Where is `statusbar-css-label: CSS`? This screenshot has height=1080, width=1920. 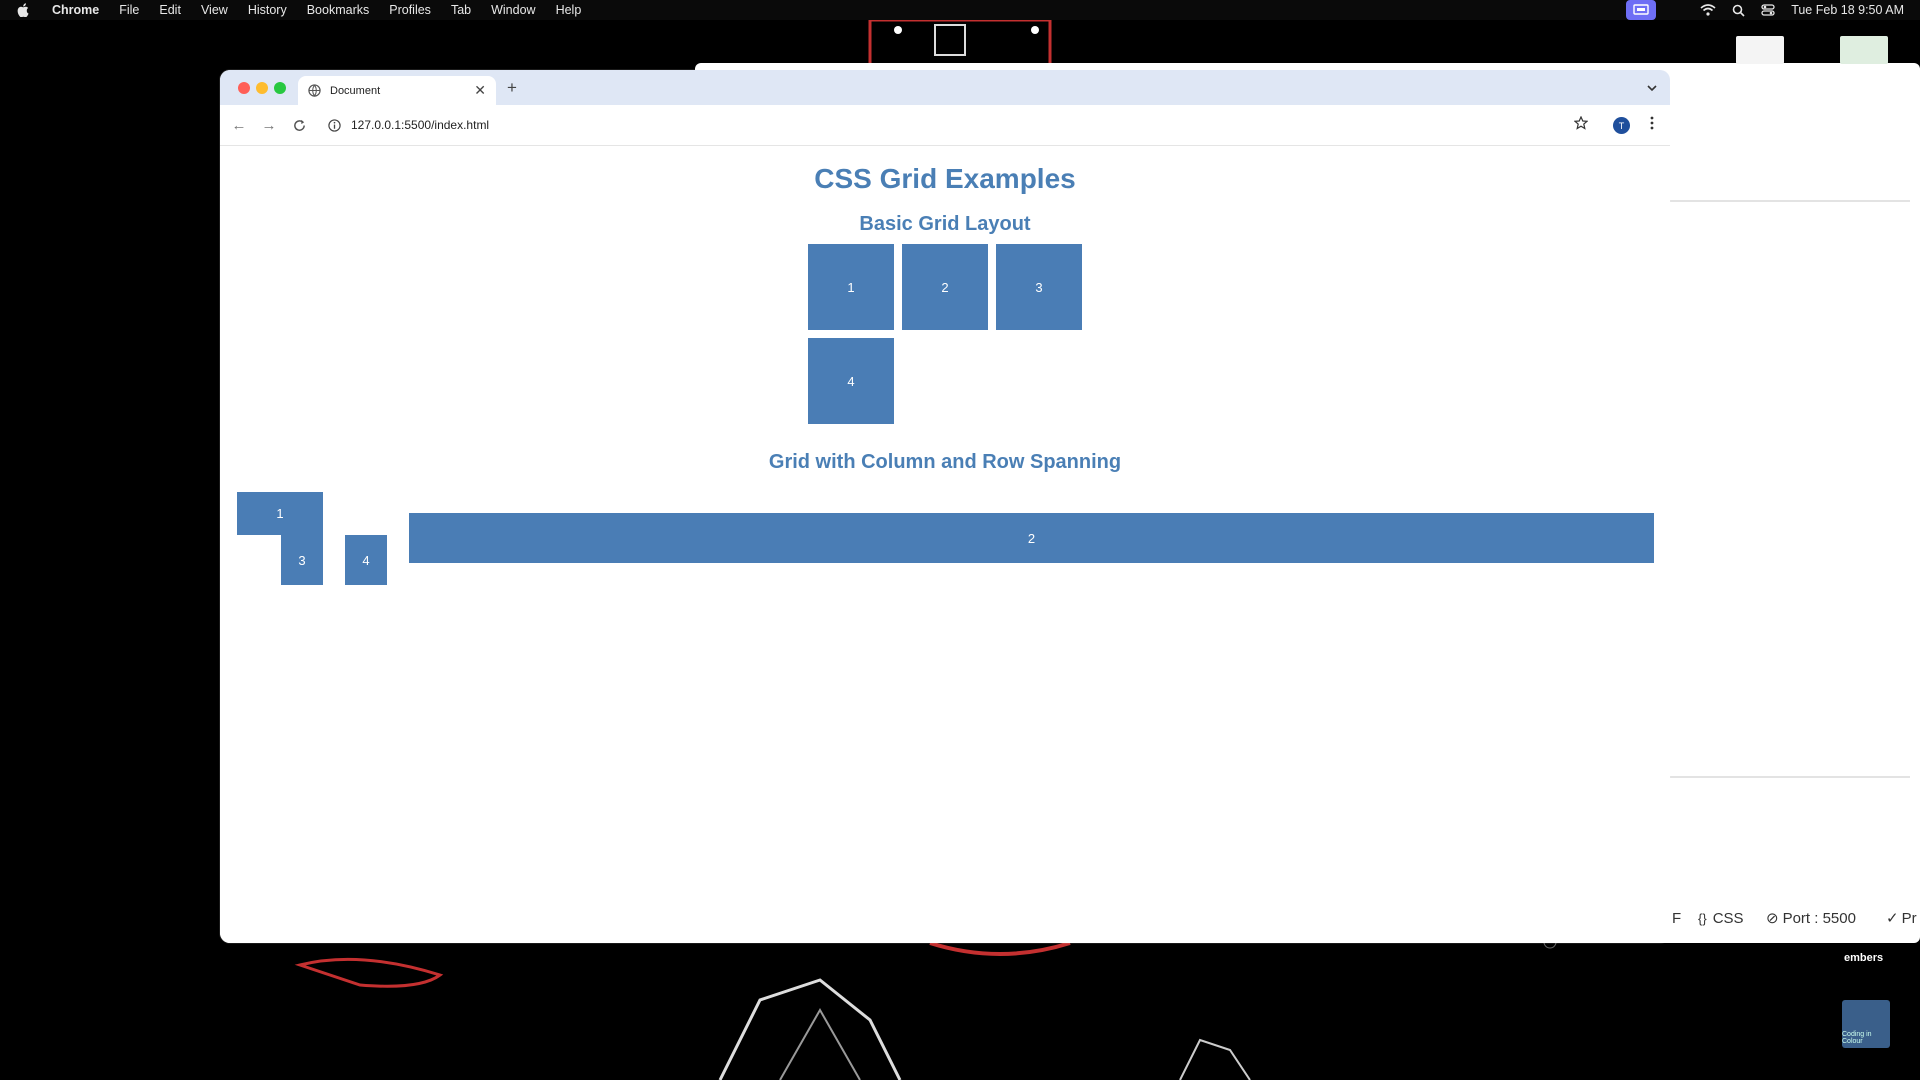
statusbar-css-label: CSS is located at coordinates (1728, 918).